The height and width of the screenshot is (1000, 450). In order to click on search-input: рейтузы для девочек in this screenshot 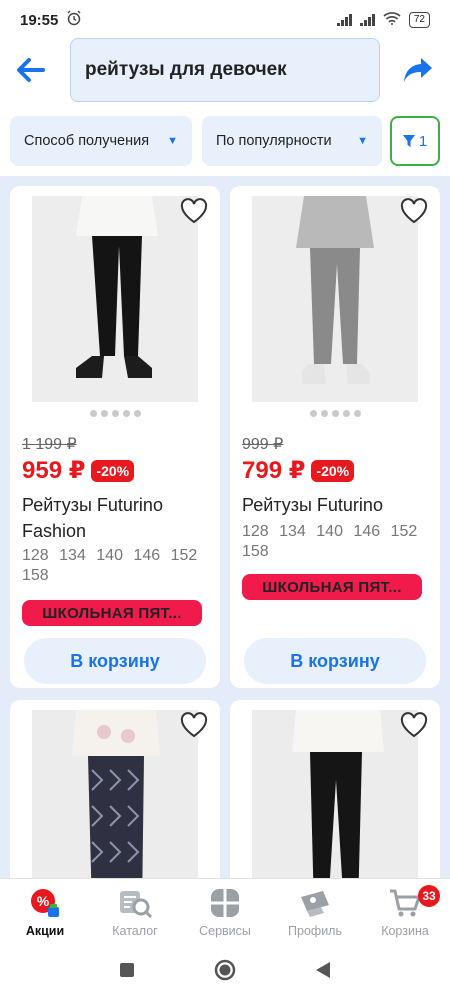, I will do `click(225, 70)`.